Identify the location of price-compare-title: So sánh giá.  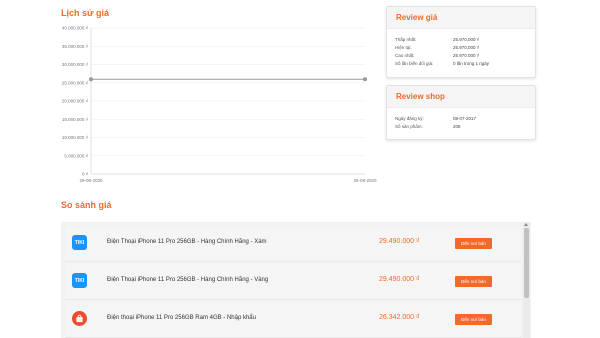
(86, 205).